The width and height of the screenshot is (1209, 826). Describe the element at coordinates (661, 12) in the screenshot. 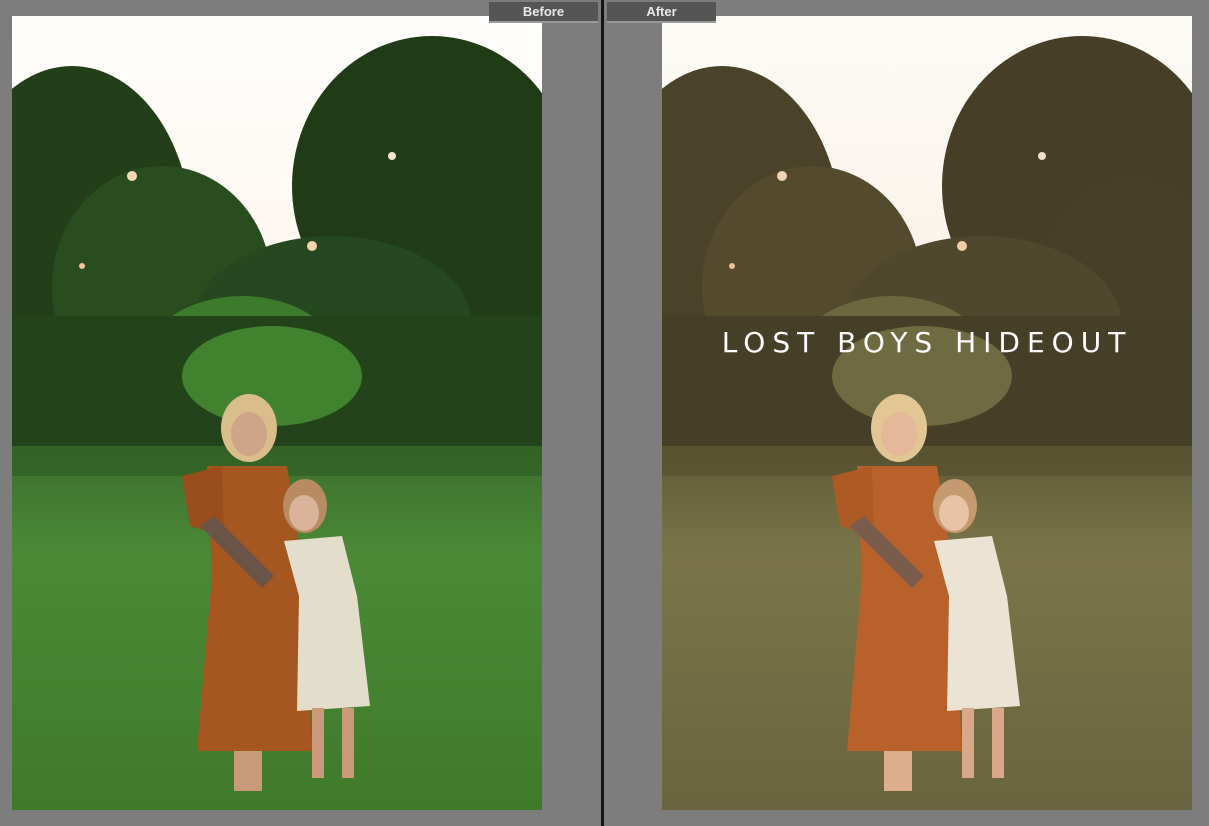

I see `after-tab: After` at that location.